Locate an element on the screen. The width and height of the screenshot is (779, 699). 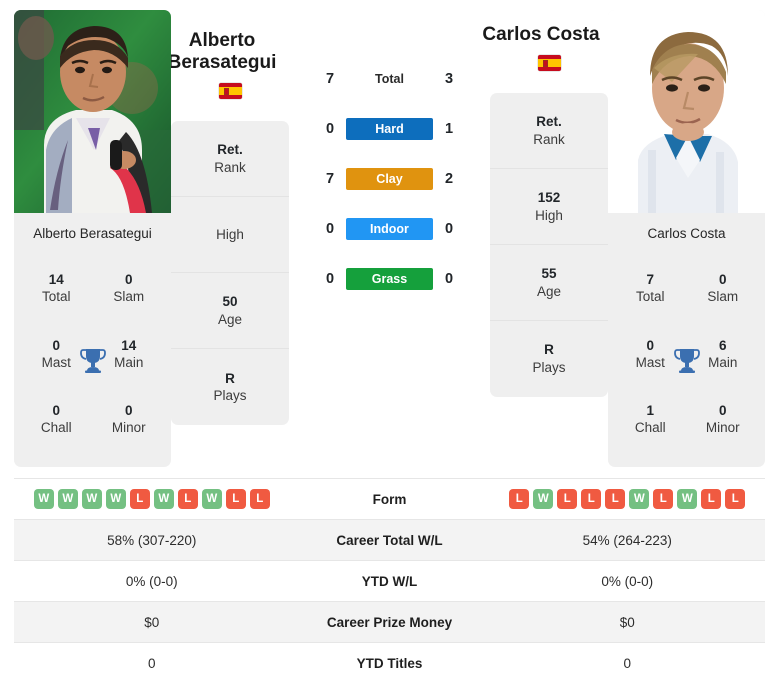
right-age-value: 55 is located at coordinates (549, 273).